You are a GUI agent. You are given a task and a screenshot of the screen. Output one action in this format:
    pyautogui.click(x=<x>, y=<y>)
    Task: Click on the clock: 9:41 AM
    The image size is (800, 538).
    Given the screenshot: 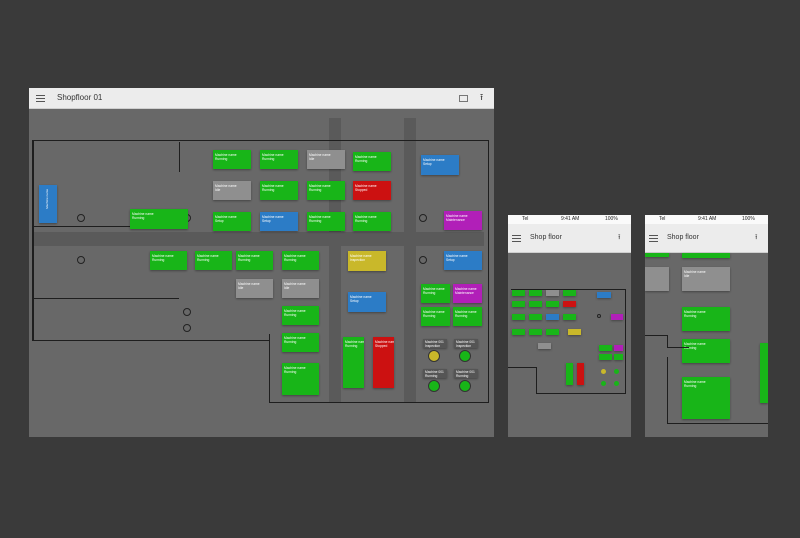 What is the action you would take?
    pyautogui.click(x=707, y=219)
    